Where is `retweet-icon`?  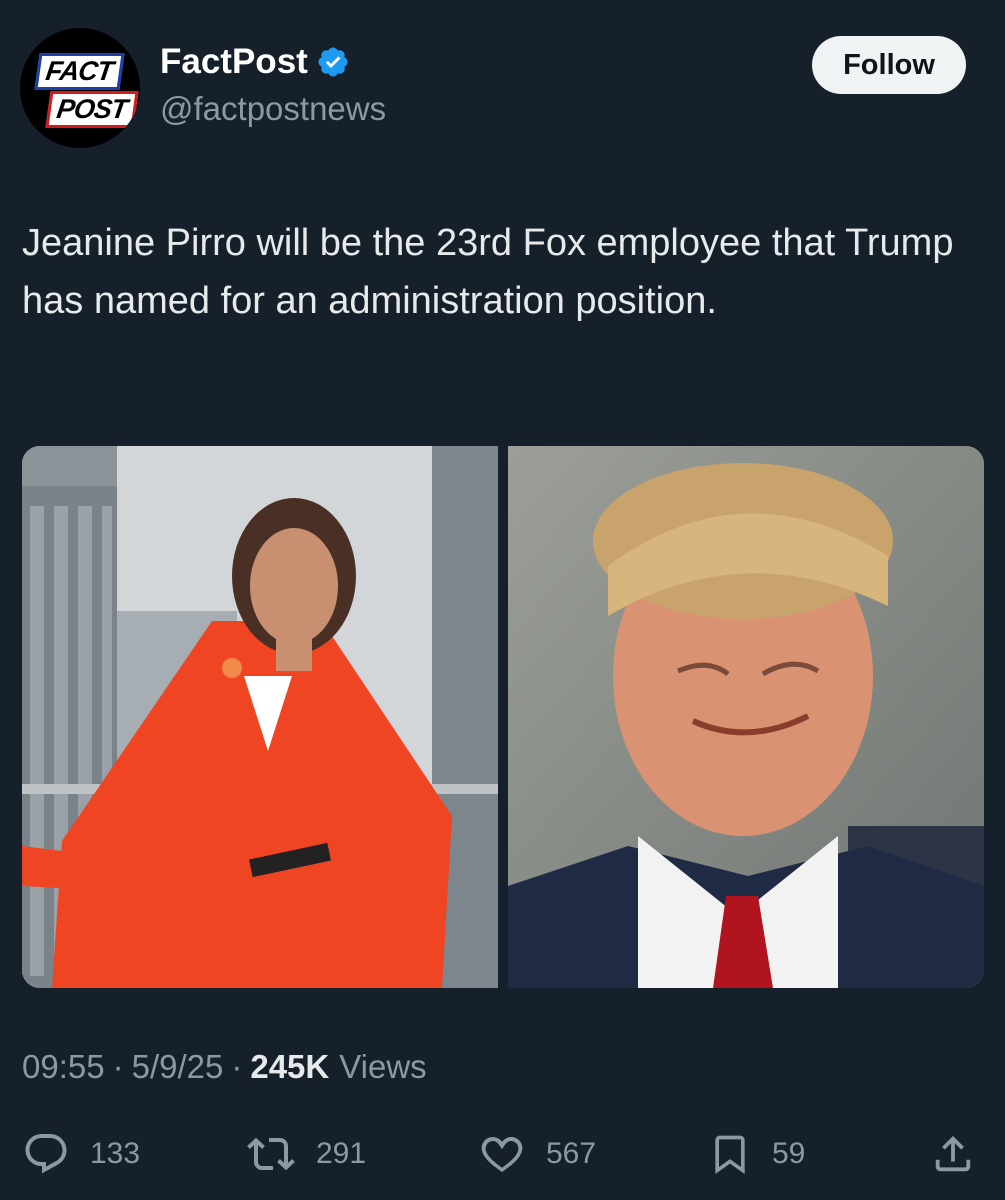 retweet-icon is located at coordinates (271, 1154).